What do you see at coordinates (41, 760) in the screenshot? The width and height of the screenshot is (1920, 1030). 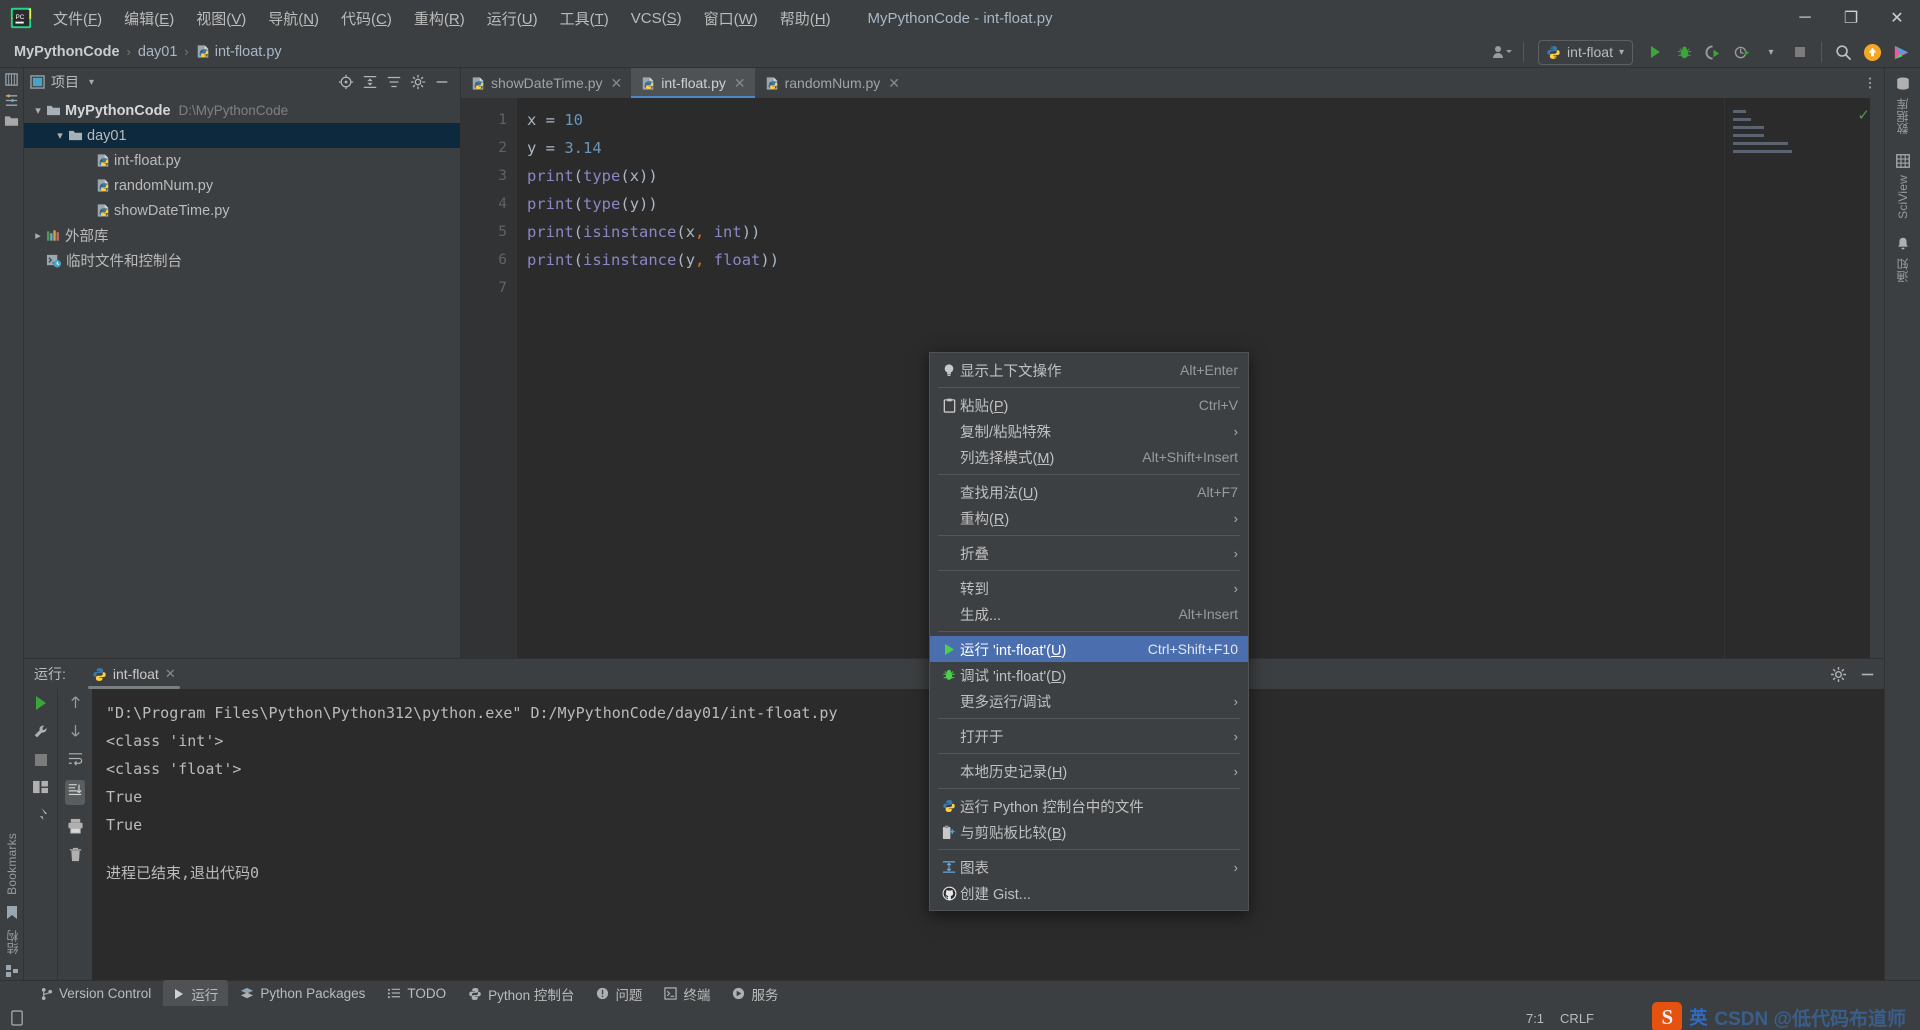 I see `stop-icon` at bounding box center [41, 760].